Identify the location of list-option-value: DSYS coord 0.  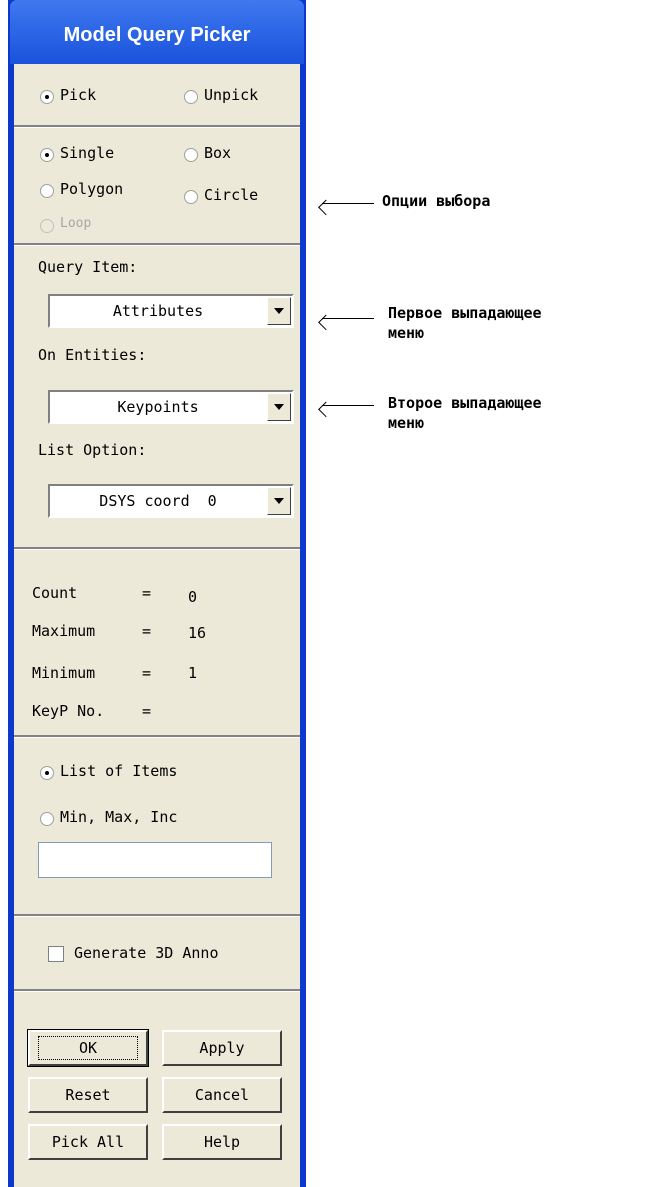
(158, 501).